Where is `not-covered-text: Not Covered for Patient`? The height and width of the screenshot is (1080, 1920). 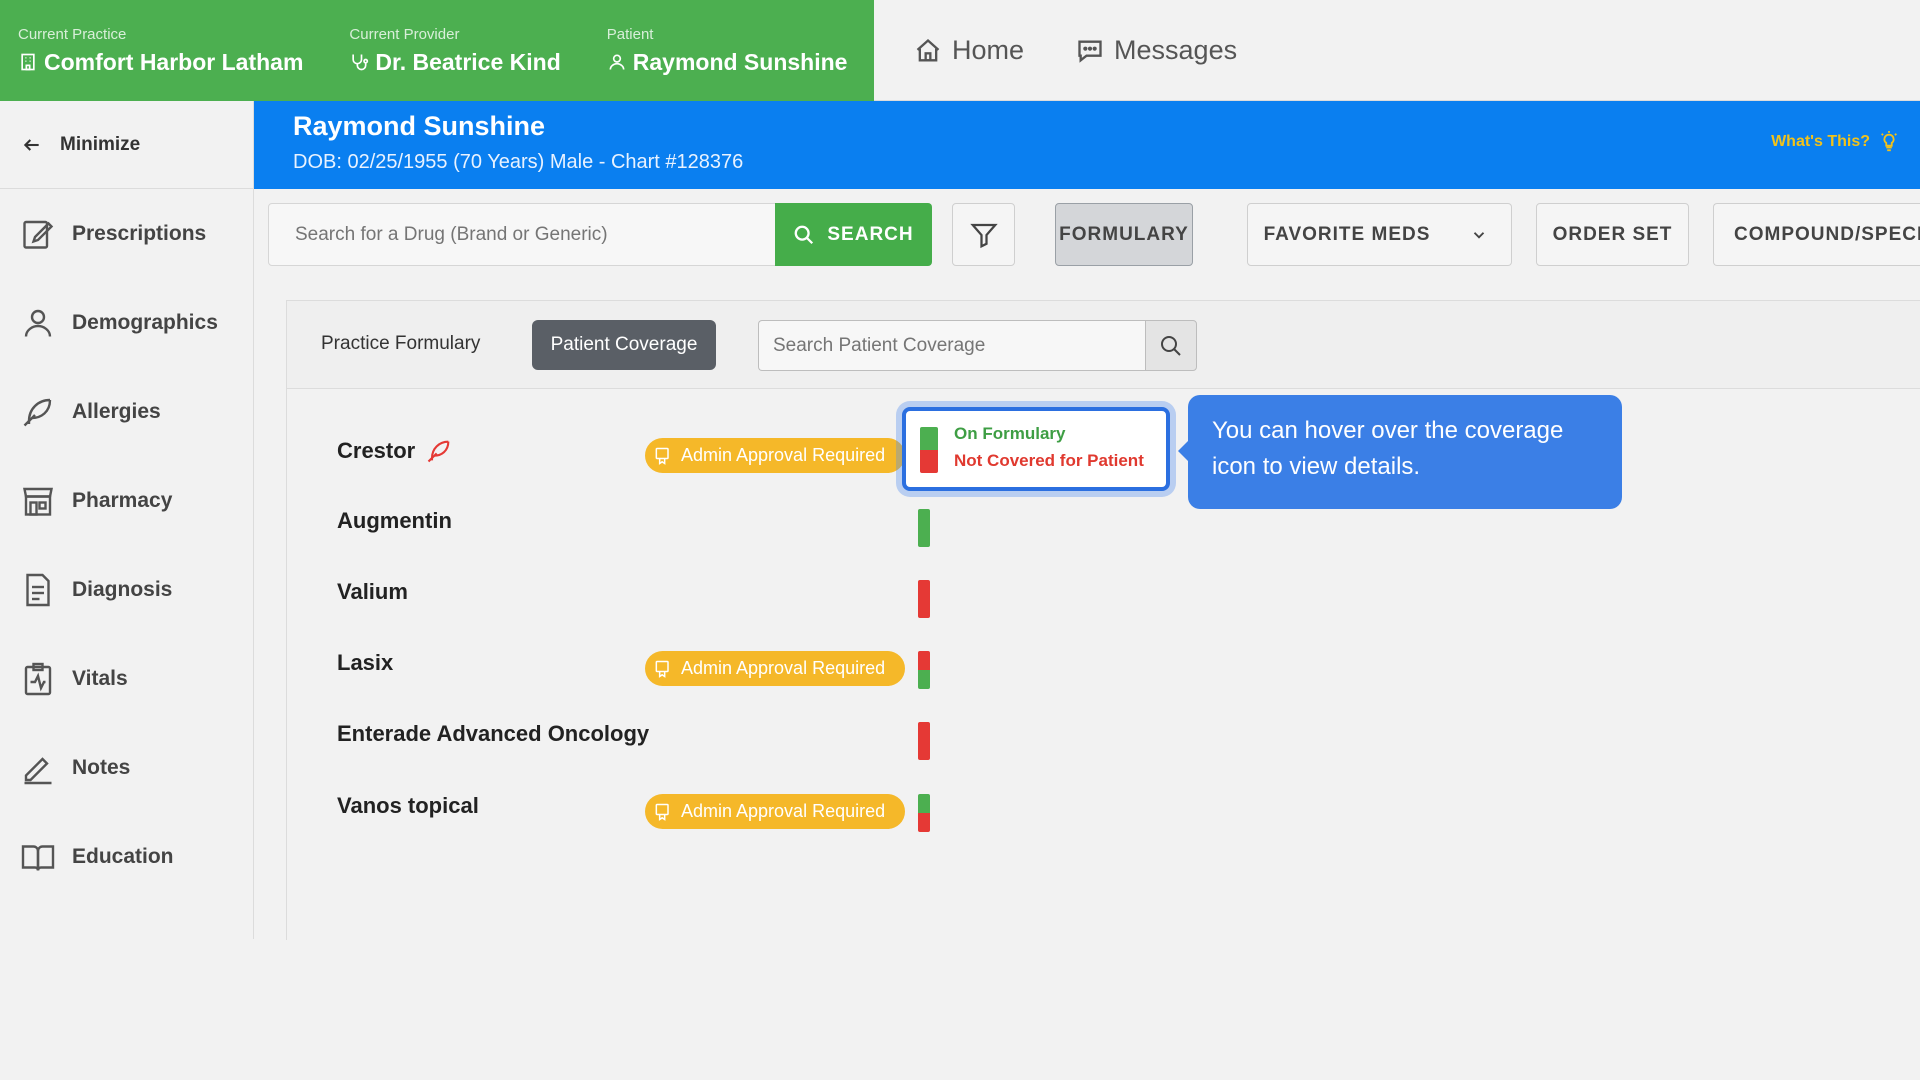 not-covered-text: Not Covered for Patient is located at coordinates (1049, 460).